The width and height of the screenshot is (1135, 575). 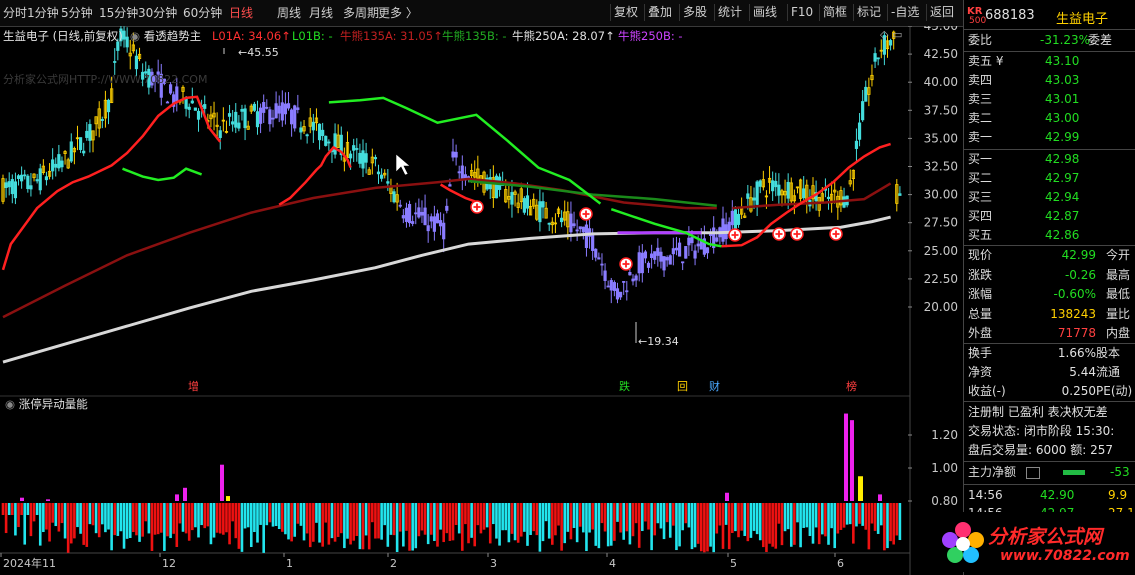 I want to click on period-tab-9: 多周期, so click(x=361, y=13).